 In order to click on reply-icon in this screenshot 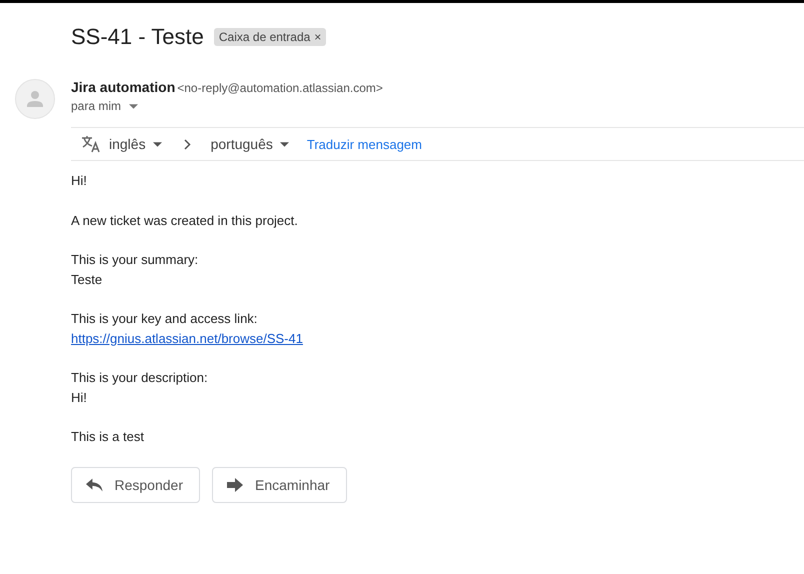, I will do `click(94, 485)`.